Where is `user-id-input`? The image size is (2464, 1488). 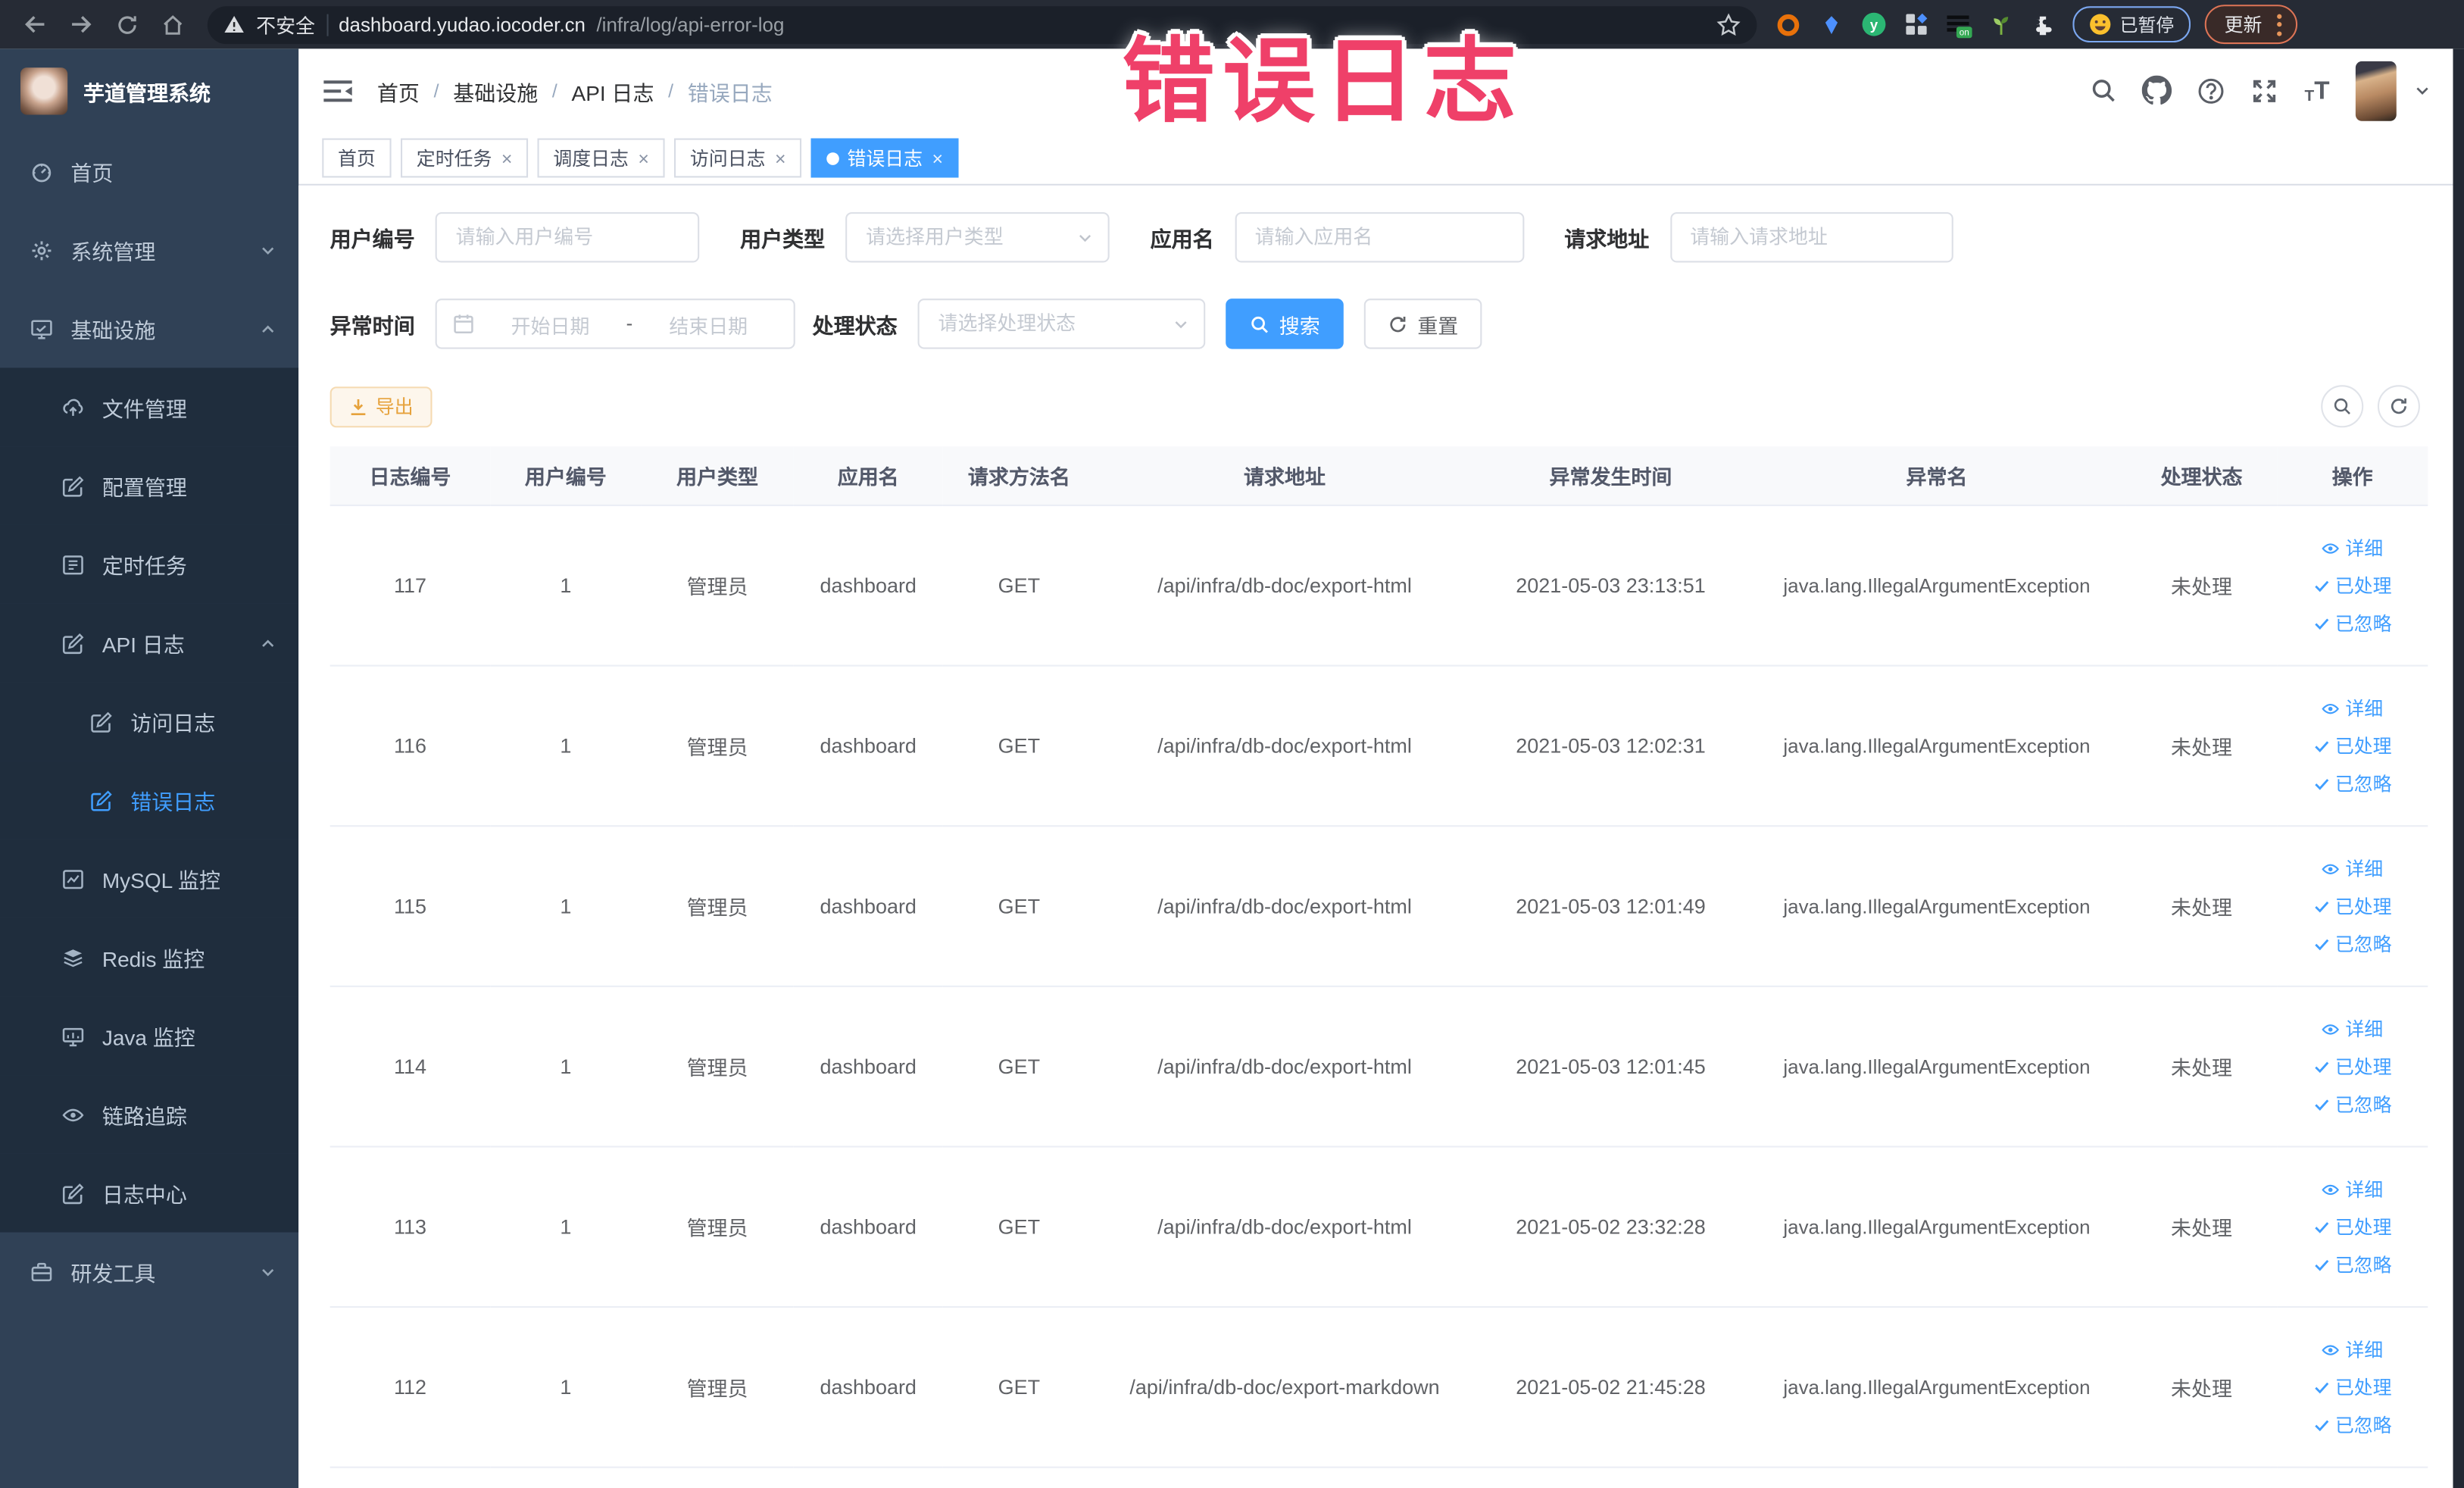
user-id-input is located at coordinates (567, 237).